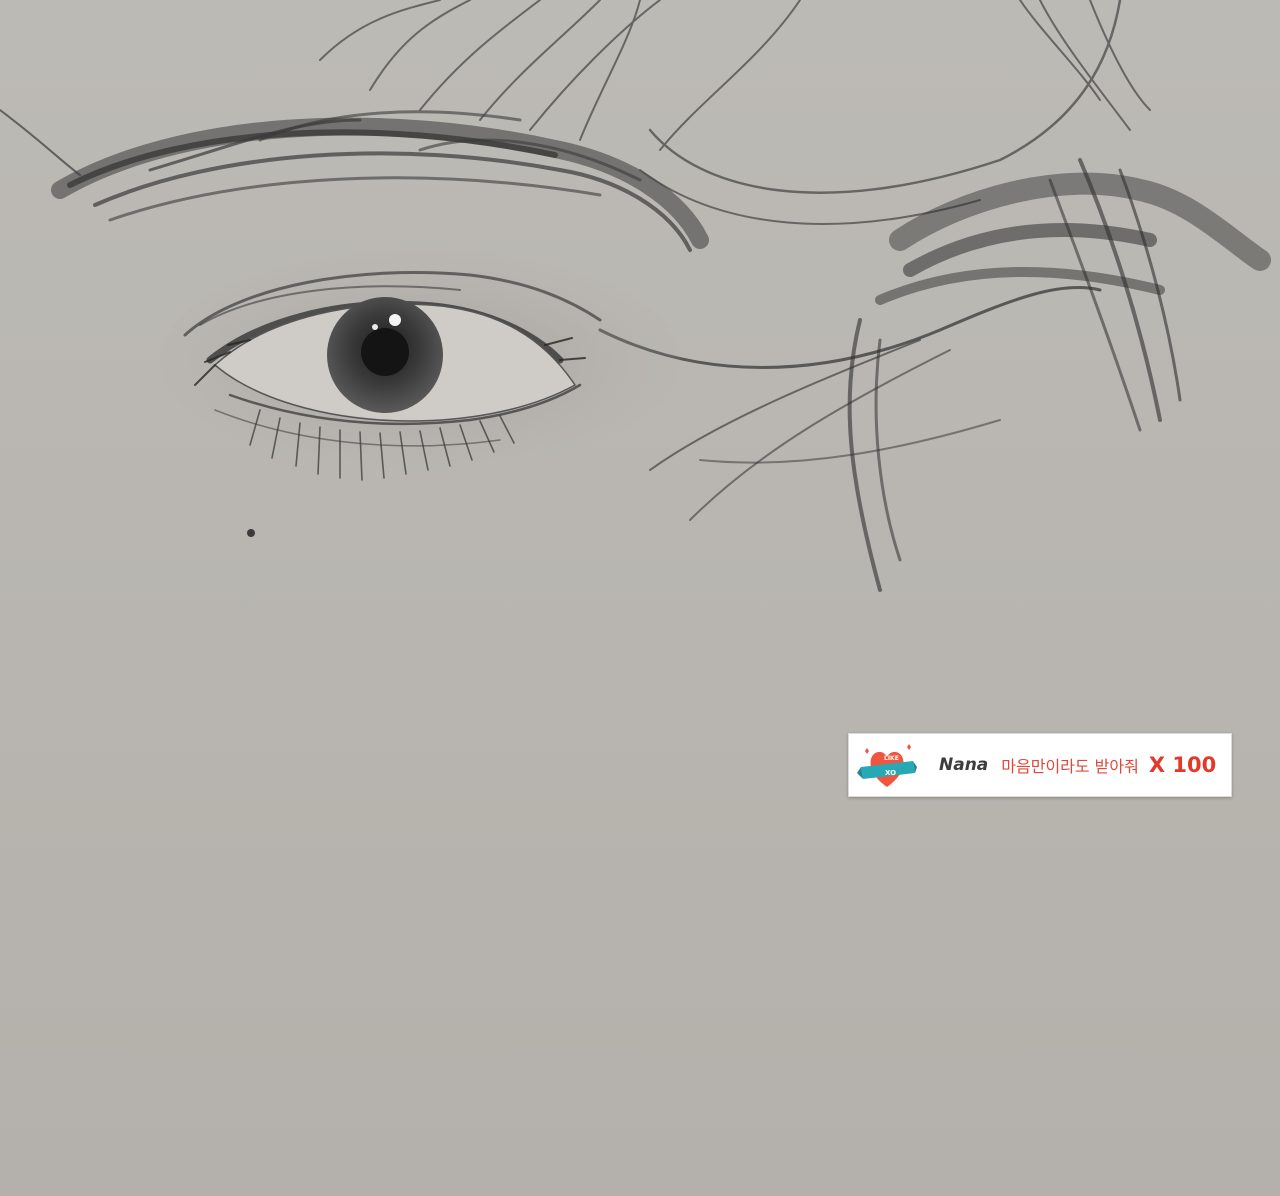 The width and height of the screenshot is (1280, 1196). Describe the element at coordinates (251, 533) in the screenshot. I see `mole` at that location.